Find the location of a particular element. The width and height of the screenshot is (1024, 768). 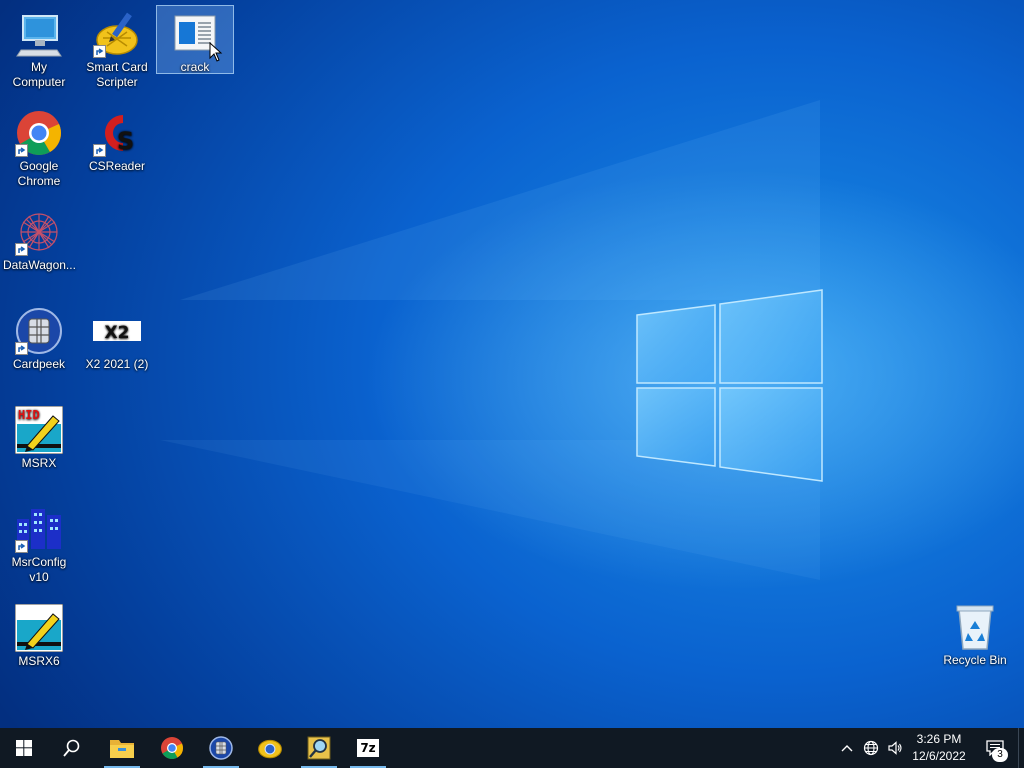

desktop-icon-msrconfig: MsrConfig v10 is located at coordinates (39, 543).